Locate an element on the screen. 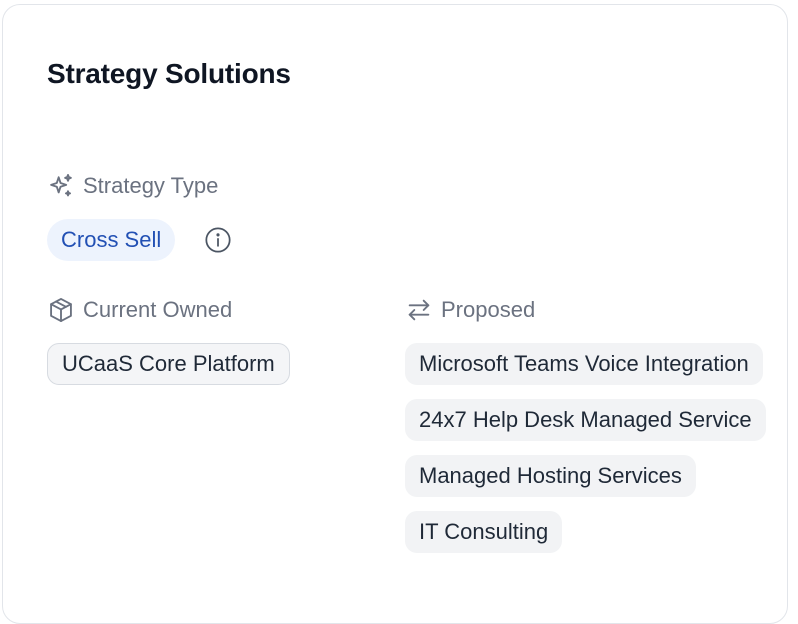 This screenshot has height=624, width=798. strategy-type-badge: Cross Sell is located at coordinates (111, 240).